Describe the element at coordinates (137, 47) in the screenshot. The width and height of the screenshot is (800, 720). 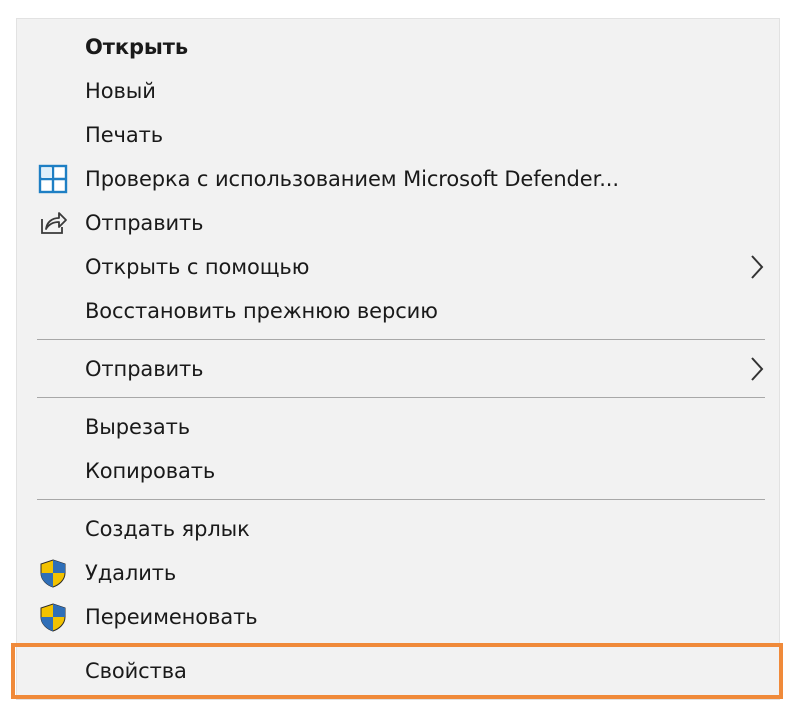
I see `menu-item-label: Открыть` at that location.